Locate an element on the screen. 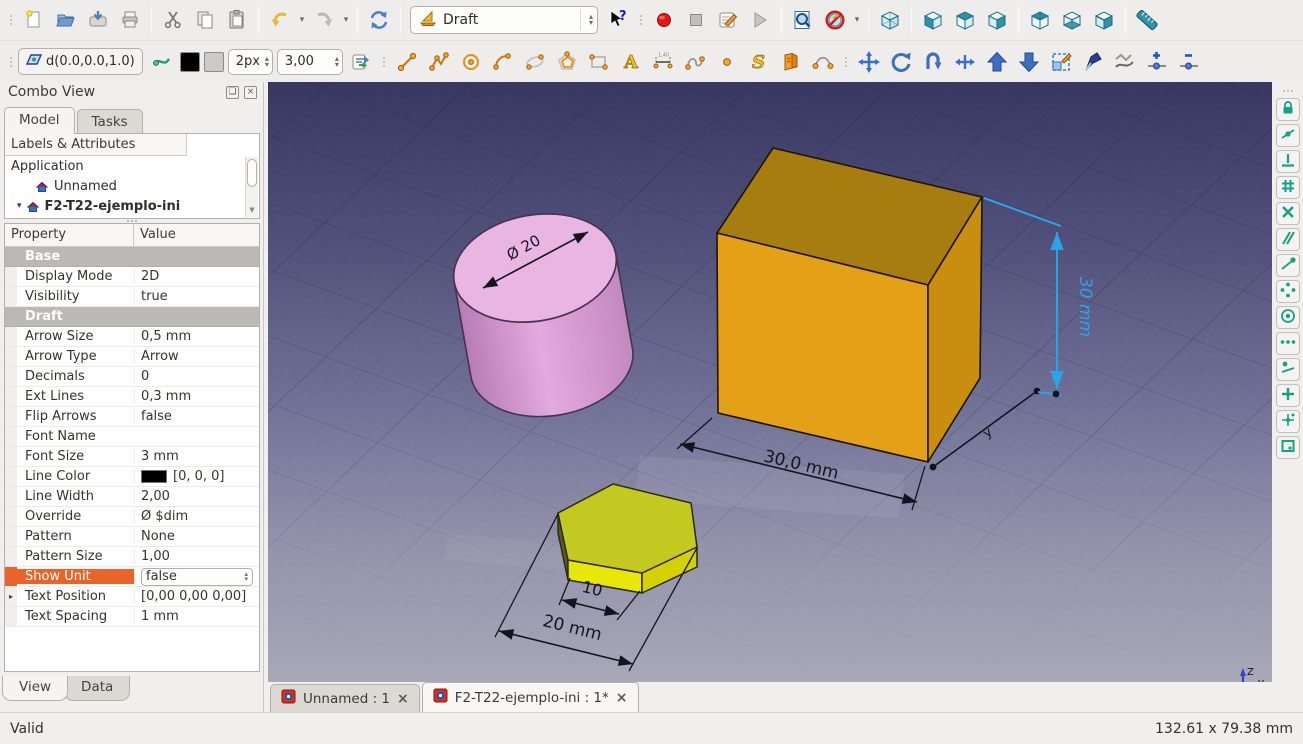  close-button: × is located at coordinates (250, 92).